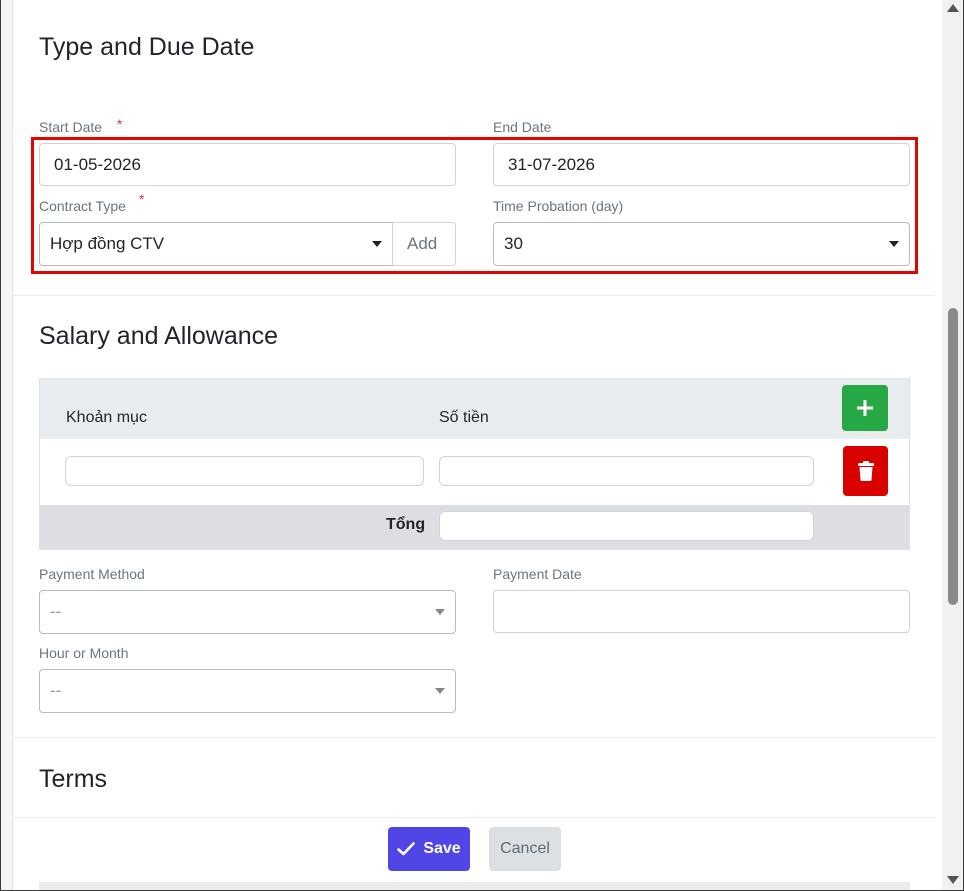  Describe the element at coordinates (247, 612) in the screenshot. I see `payment-method-select: --` at that location.